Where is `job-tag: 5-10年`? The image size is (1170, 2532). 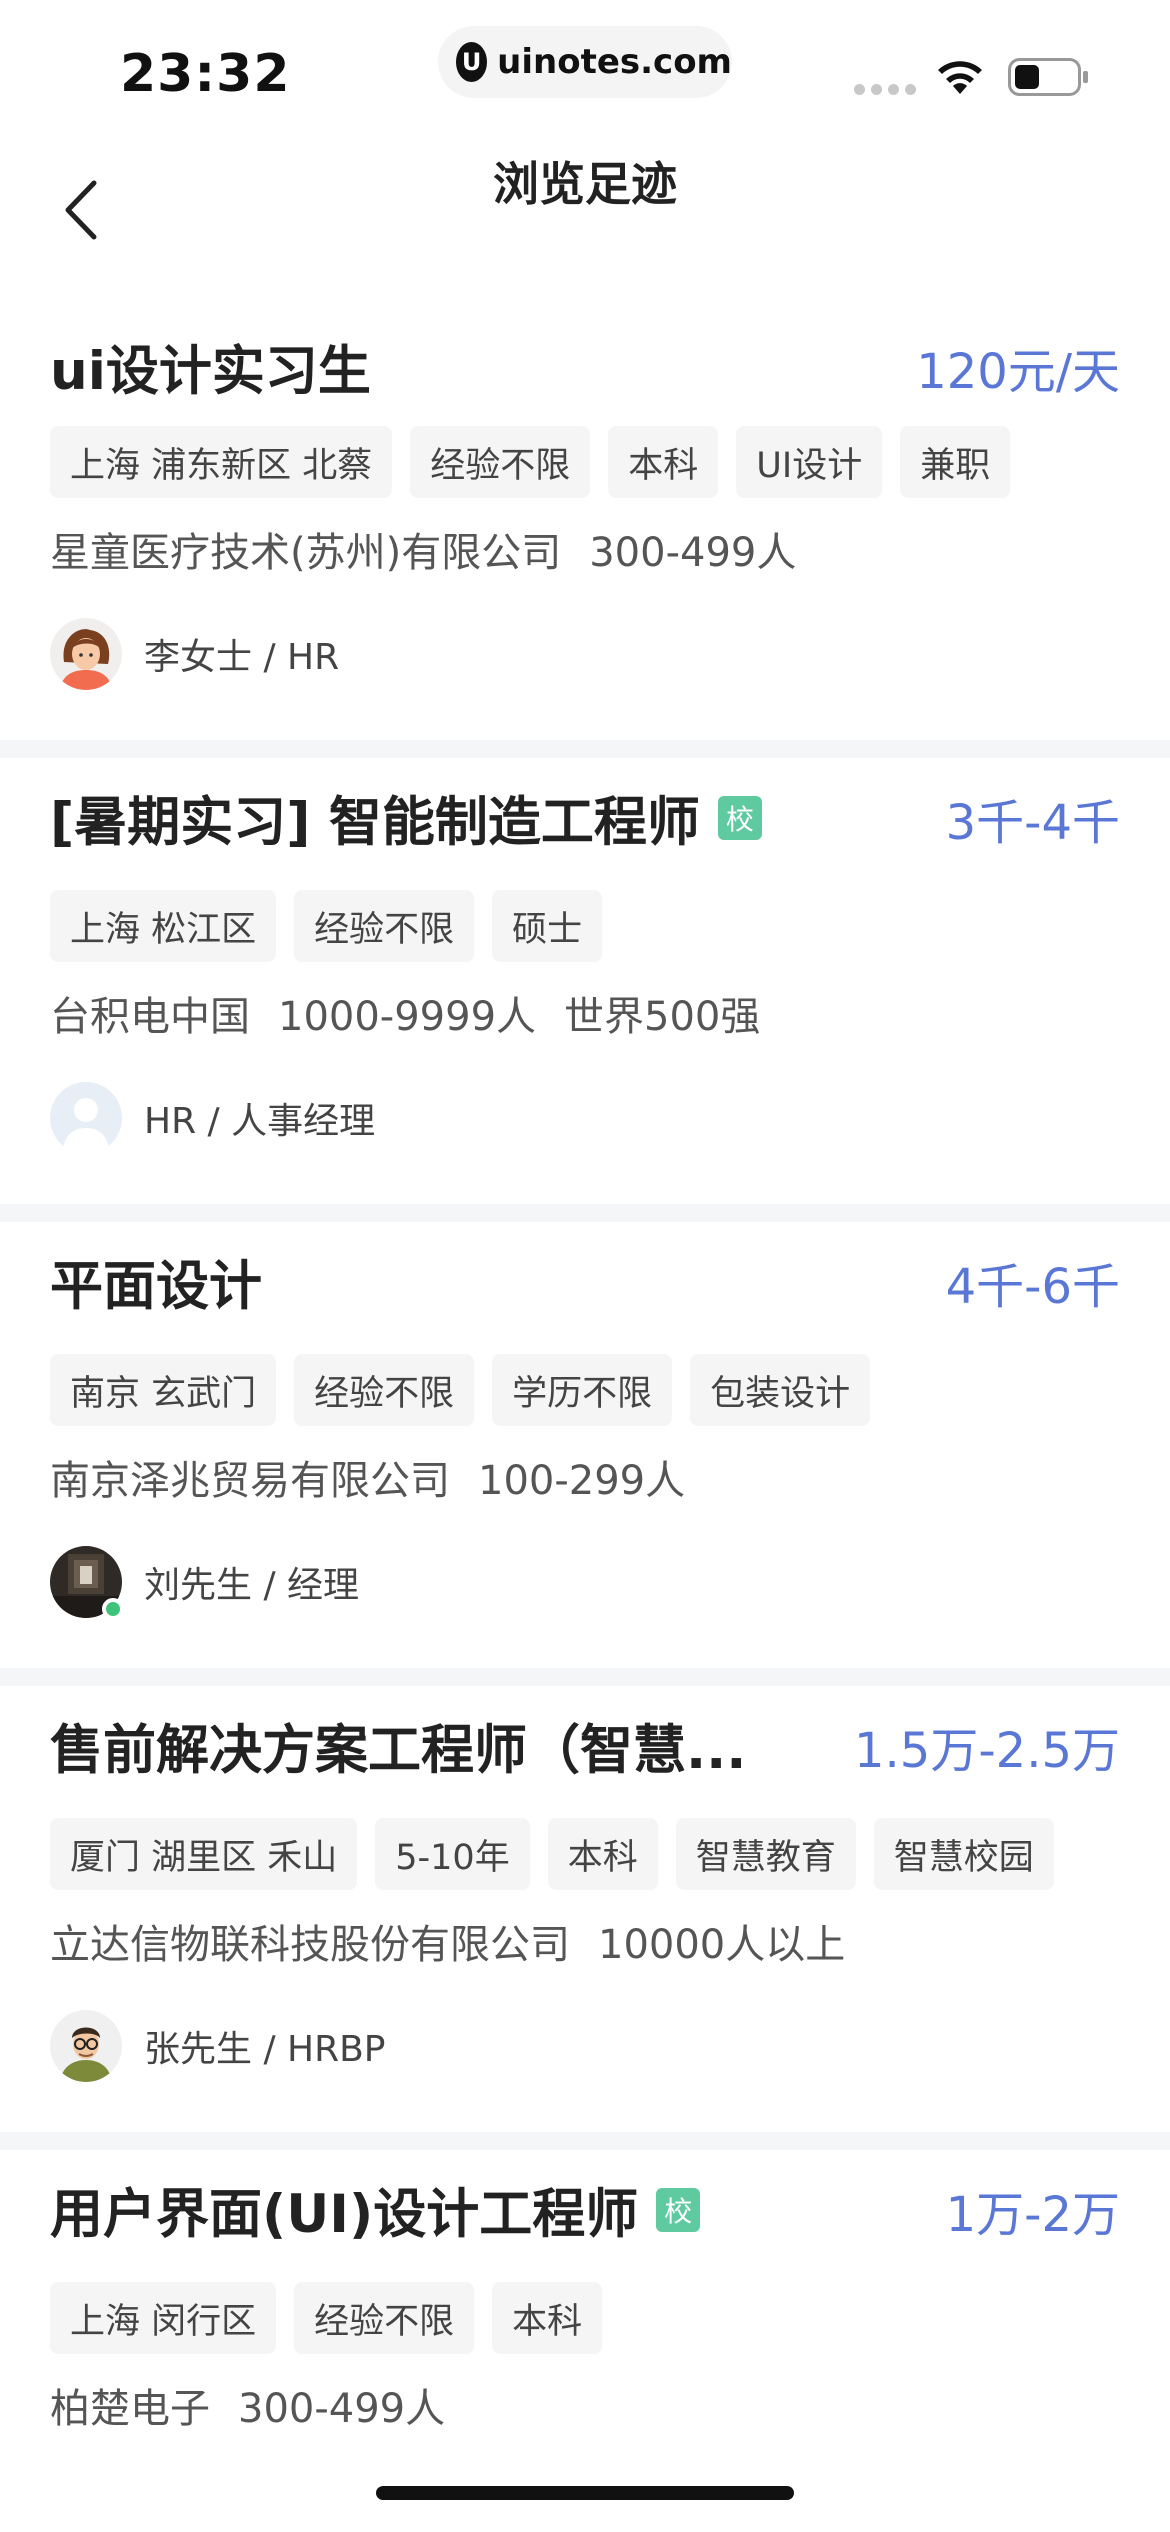
job-tag: 5-10年 is located at coordinates (452, 1854).